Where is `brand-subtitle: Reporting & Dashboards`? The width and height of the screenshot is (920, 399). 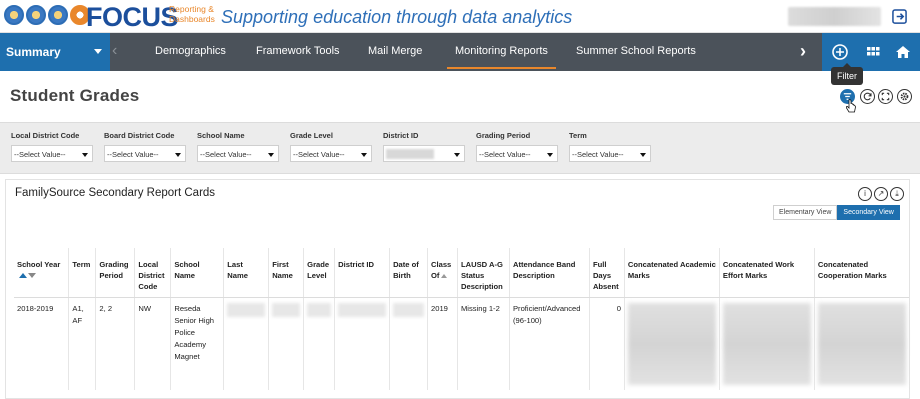 brand-subtitle: Reporting & Dashboards is located at coordinates (192, 14).